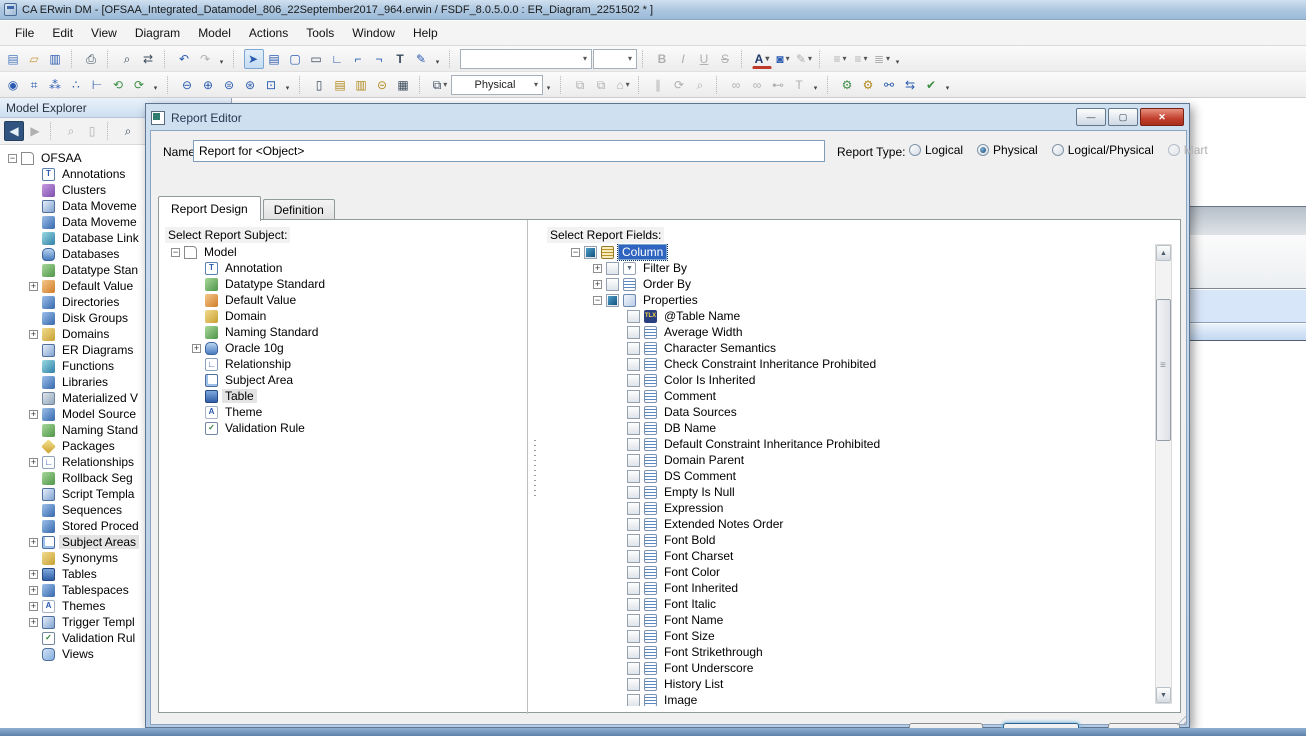 Image resolution: width=1306 pixels, height=736 pixels. Describe the element at coordinates (92, 131) in the screenshot. I see `explorer-delete-button: ▯` at that location.